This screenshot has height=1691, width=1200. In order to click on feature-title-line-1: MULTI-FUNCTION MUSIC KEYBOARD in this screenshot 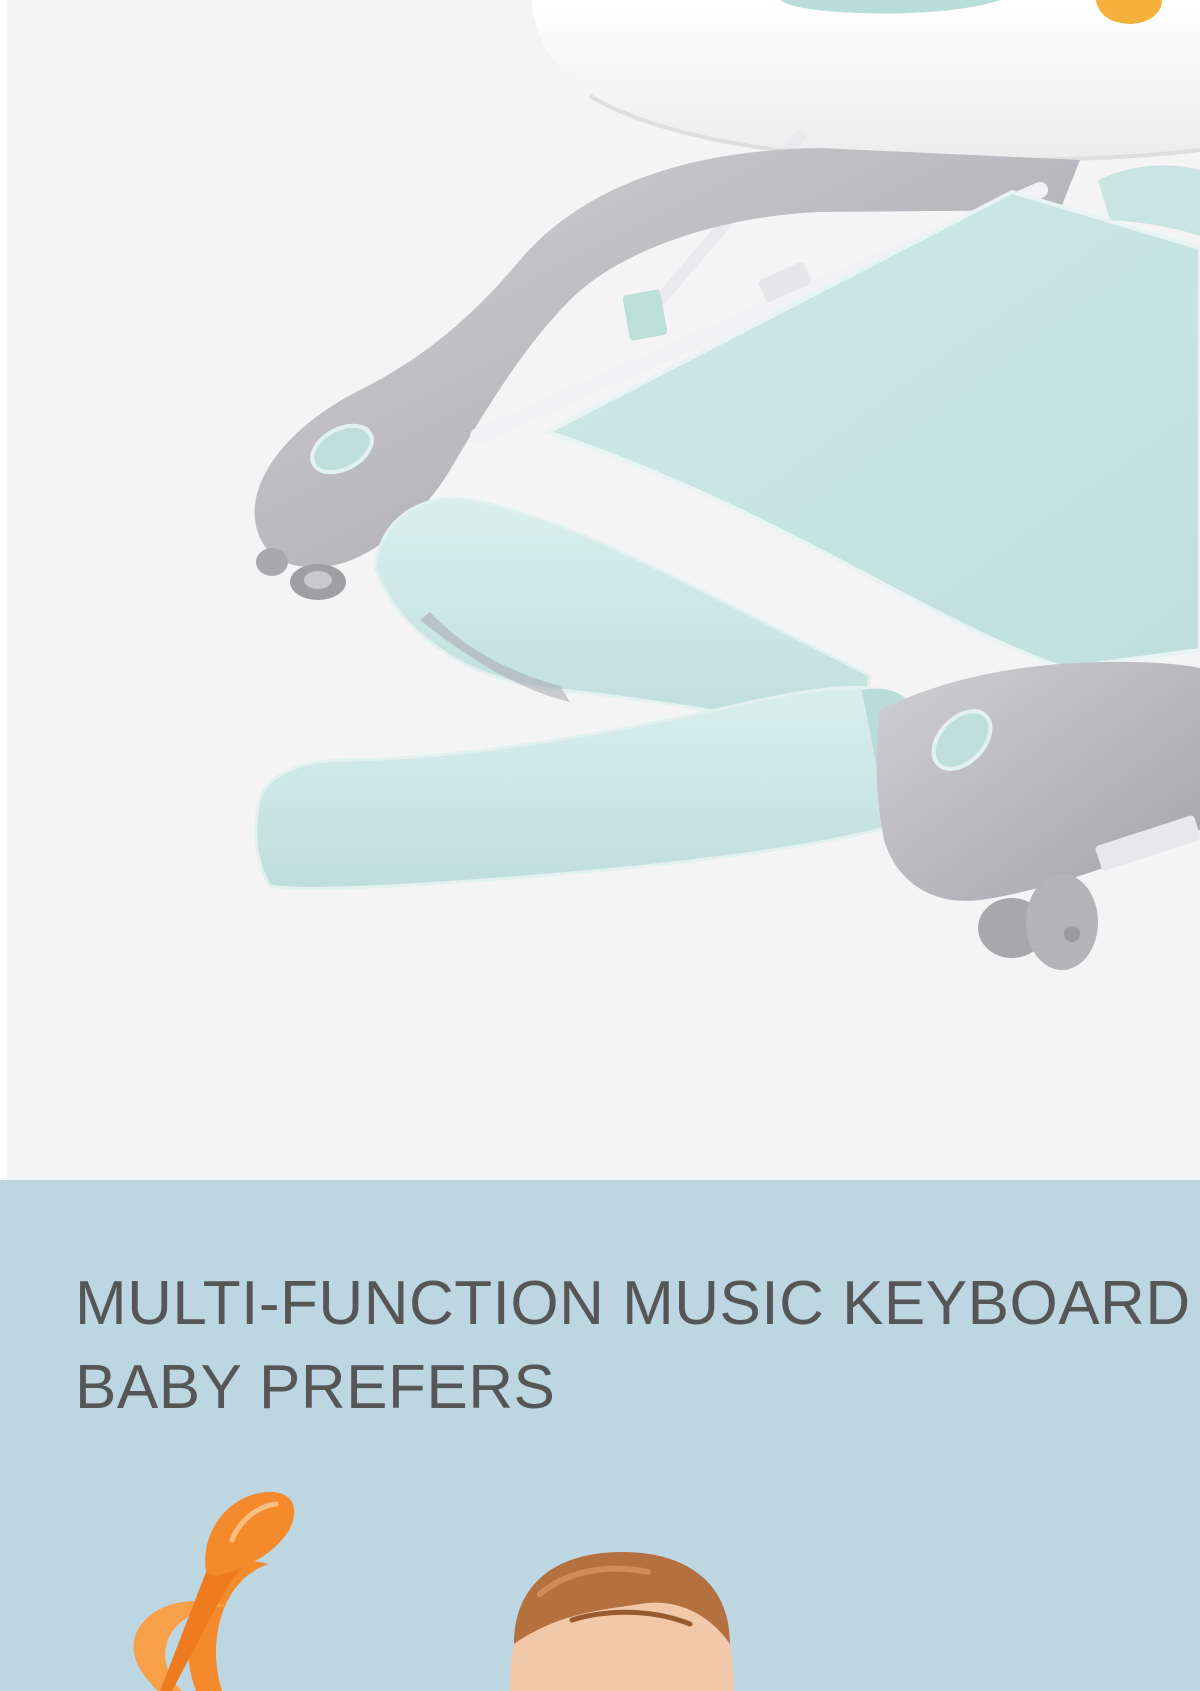, I will do `click(633, 1303)`.